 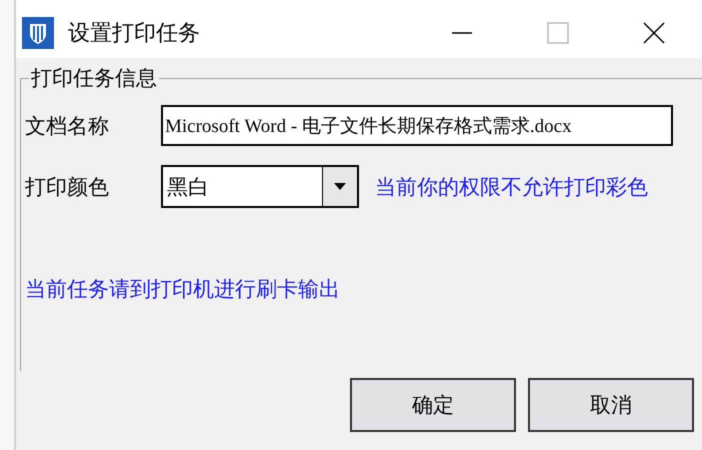 What do you see at coordinates (654, 33) in the screenshot?
I see `close-icon` at bounding box center [654, 33].